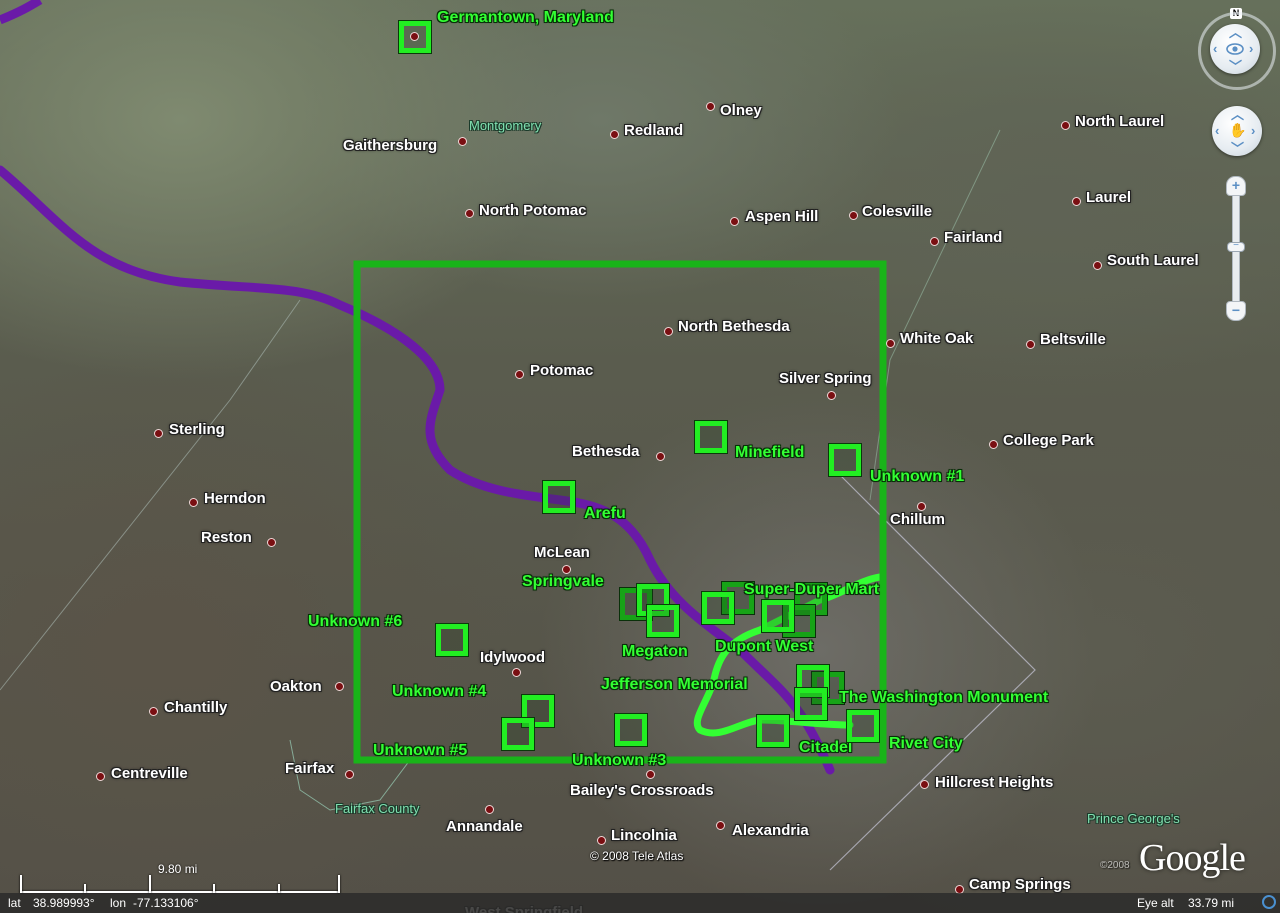 The height and width of the screenshot is (913, 1280). Describe the element at coordinates (917, 519) in the screenshot. I see `place-label: Chillum` at that location.